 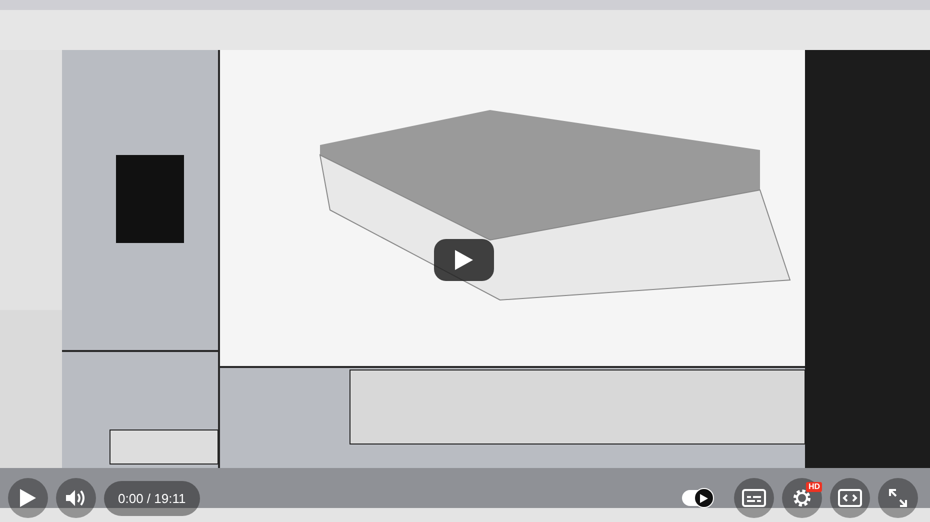 I want to click on subtitles-button, so click(x=754, y=498).